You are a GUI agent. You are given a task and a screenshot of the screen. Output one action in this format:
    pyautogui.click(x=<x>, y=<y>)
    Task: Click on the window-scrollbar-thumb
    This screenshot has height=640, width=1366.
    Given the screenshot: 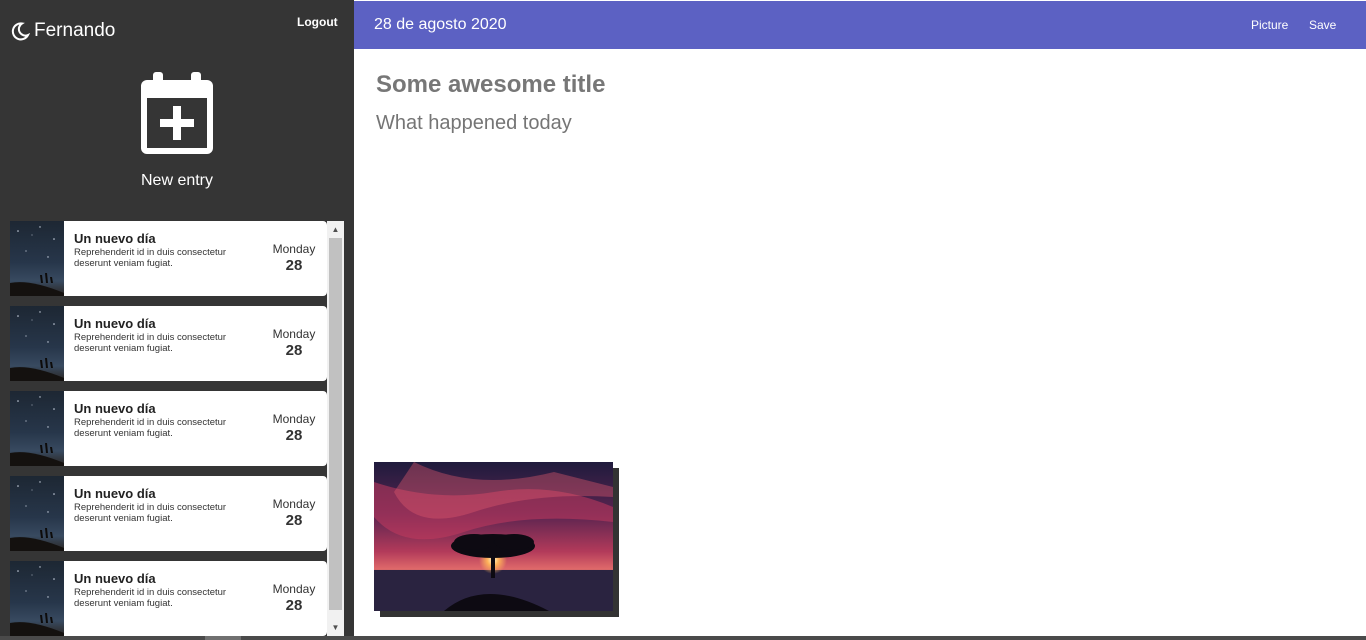 What is the action you would take?
    pyautogui.click(x=223, y=638)
    